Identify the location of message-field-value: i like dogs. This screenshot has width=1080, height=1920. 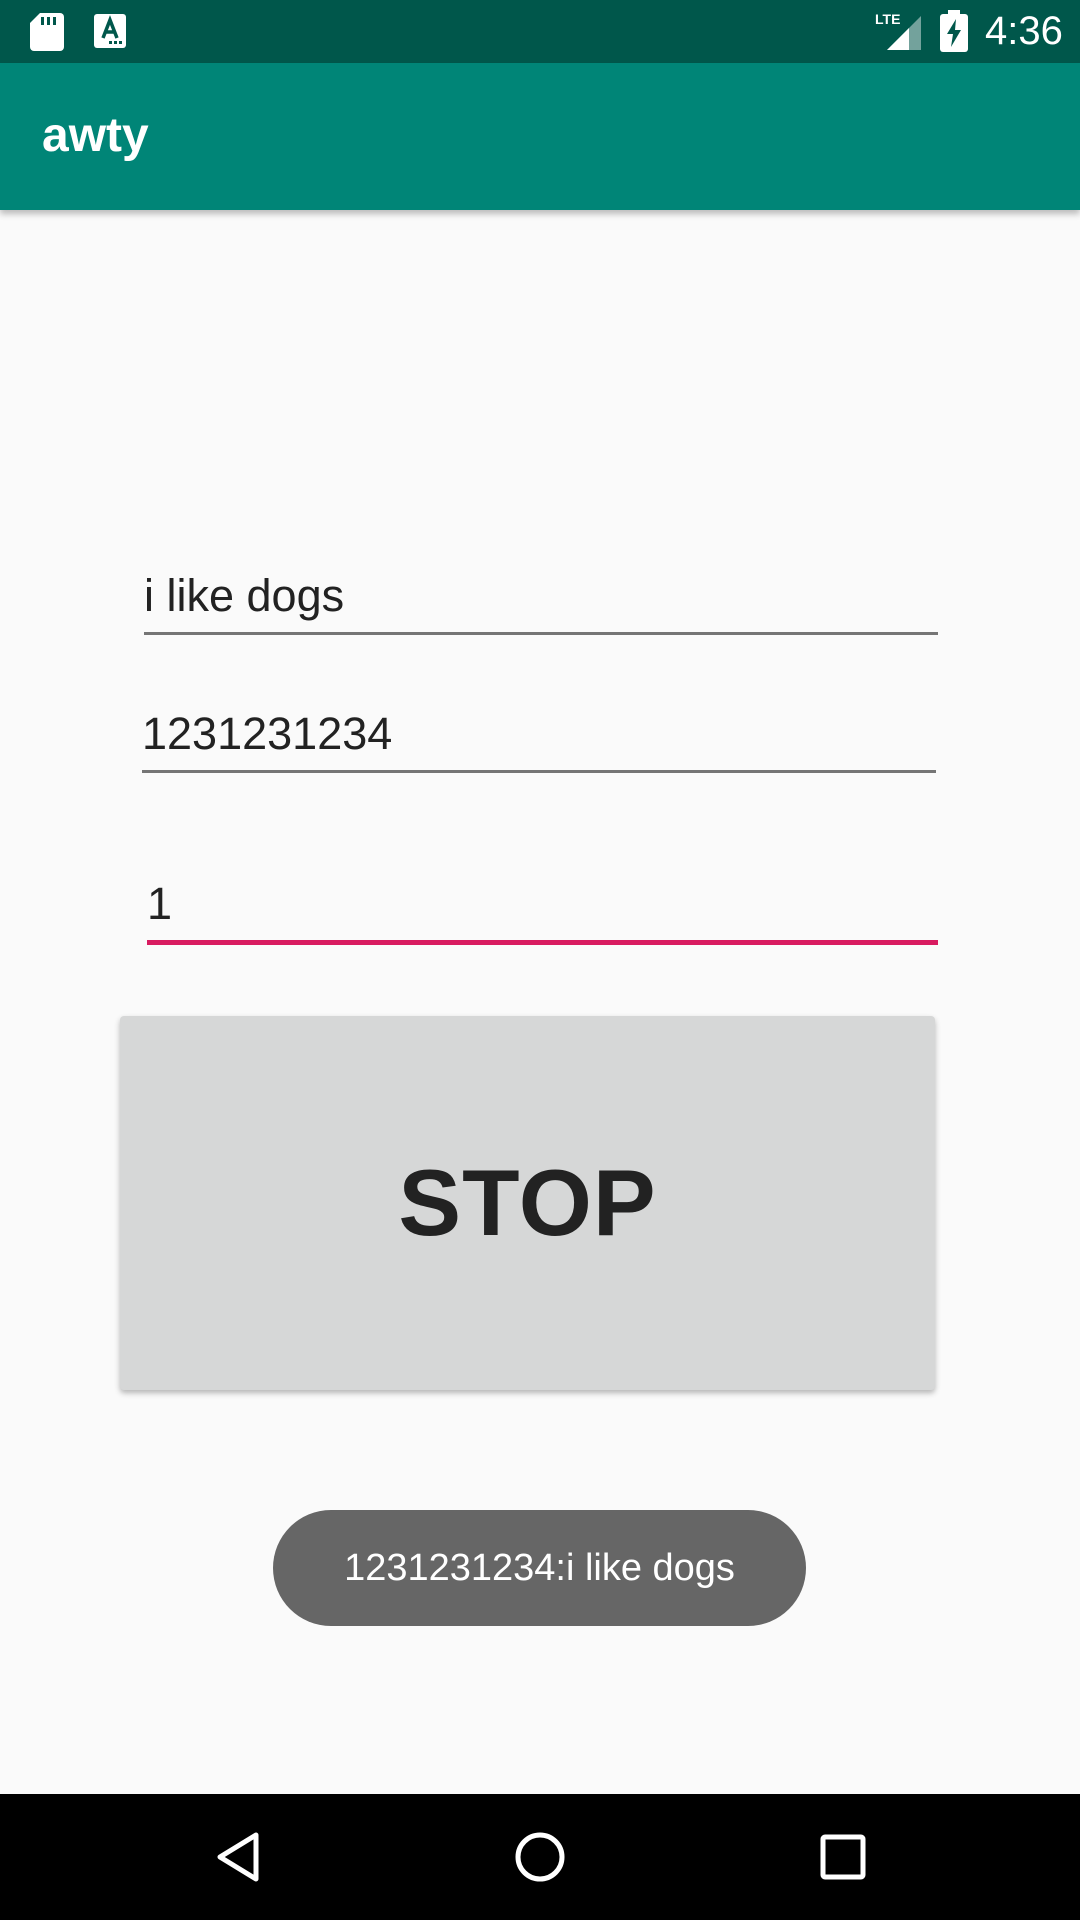
(244, 595).